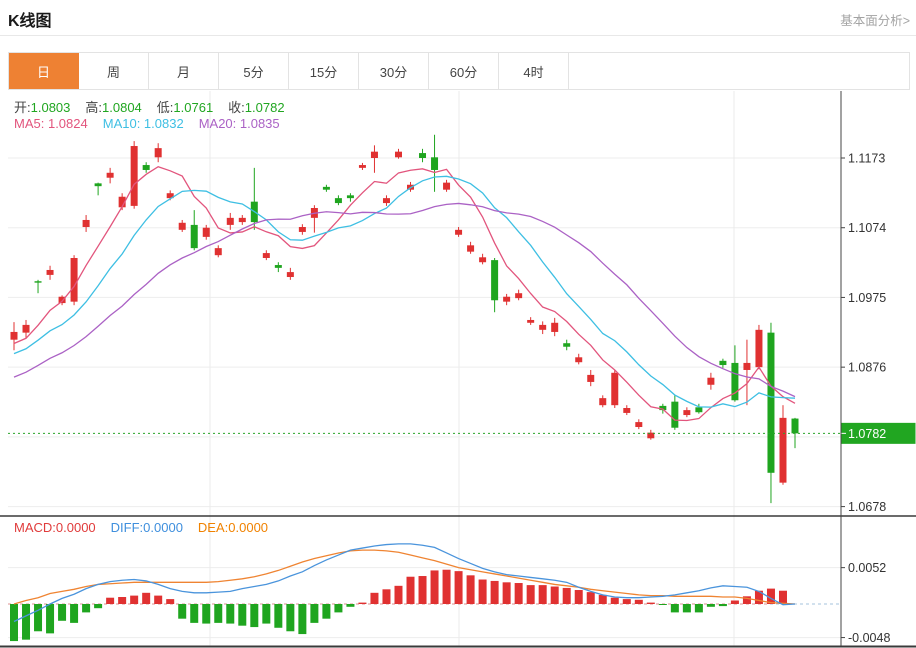  I want to click on price-tick-label: 1.0876, so click(867, 368).